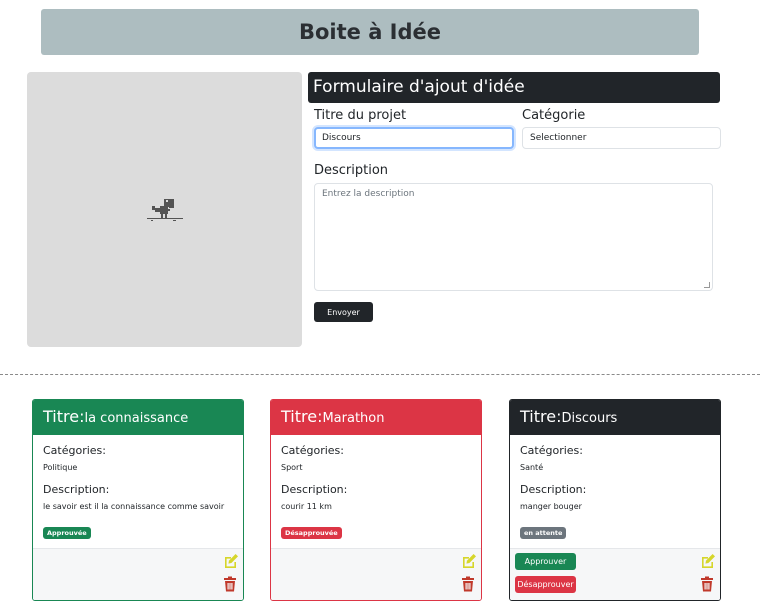 Image resolution: width=760 pixels, height=616 pixels. Describe the element at coordinates (707, 285) in the screenshot. I see `resize-handle` at that location.